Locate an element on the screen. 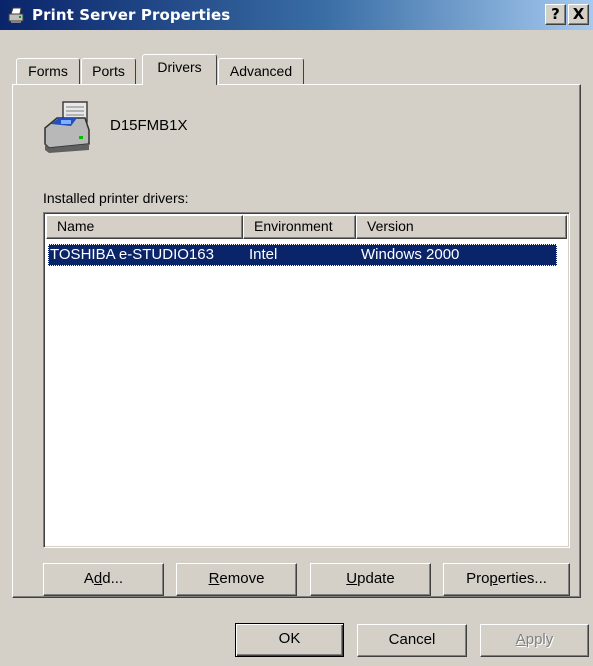 This screenshot has height=666, width=593. tab-drivers: Drivers is located at coordinates (179, 69).